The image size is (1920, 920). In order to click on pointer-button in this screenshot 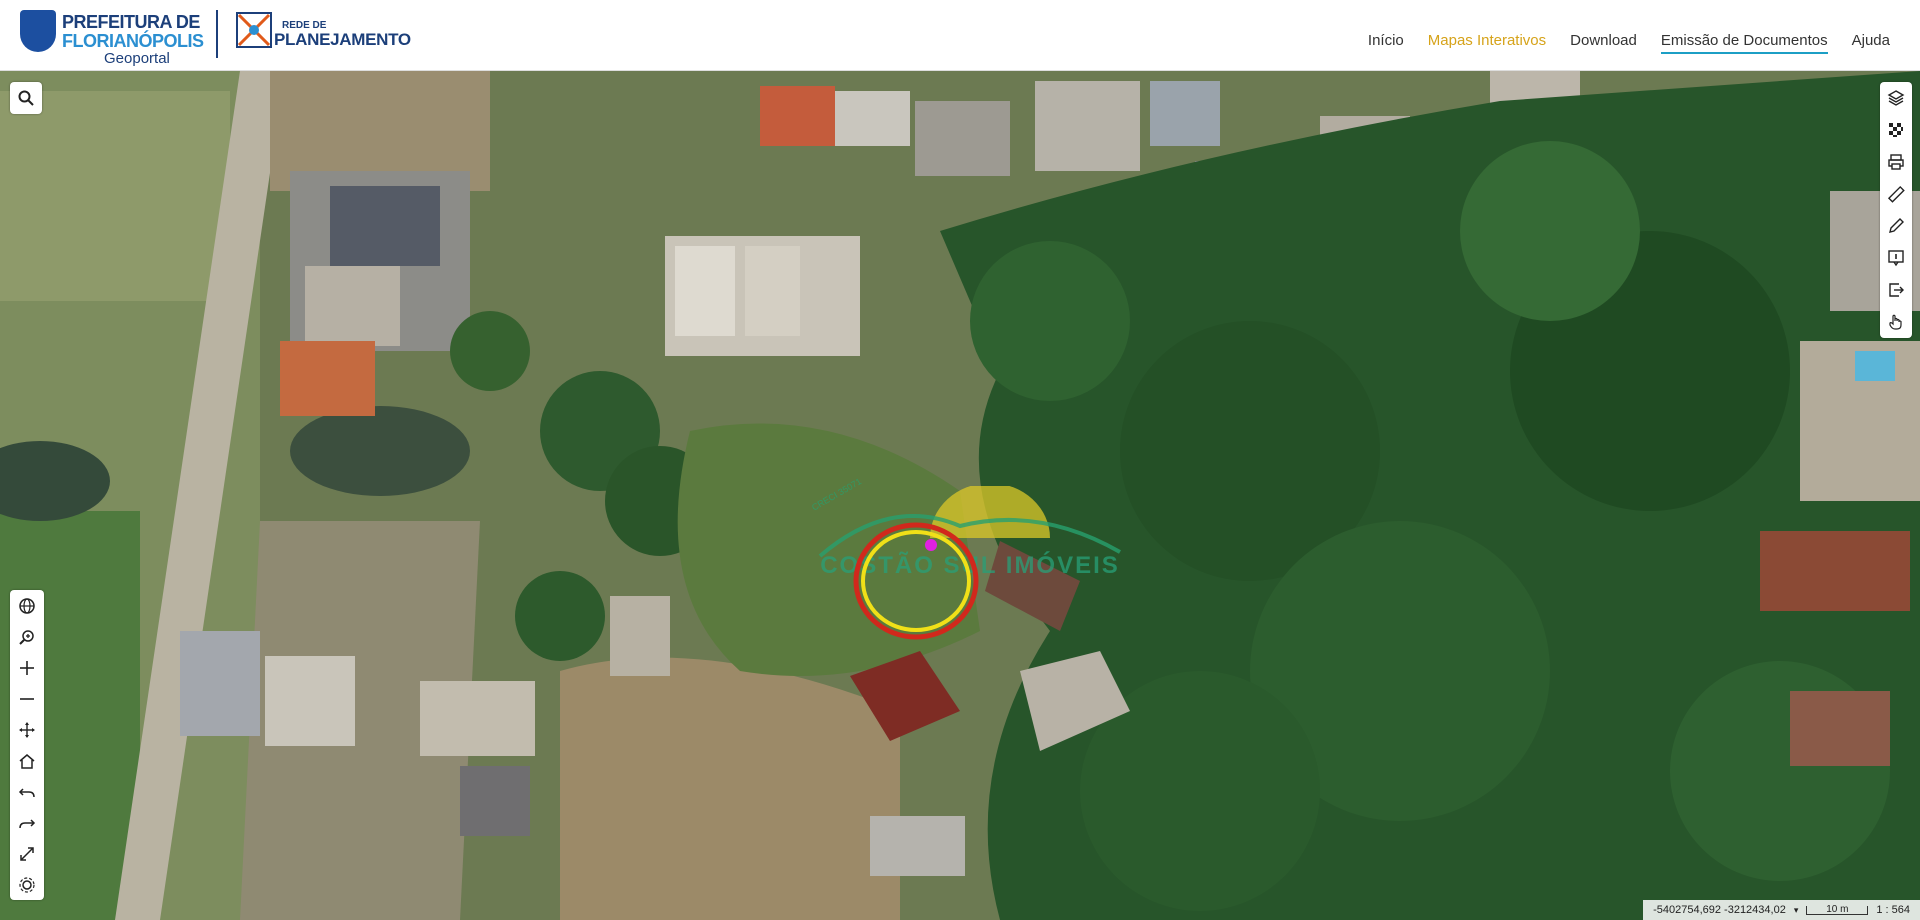, I will do `click(1896, 322)`.